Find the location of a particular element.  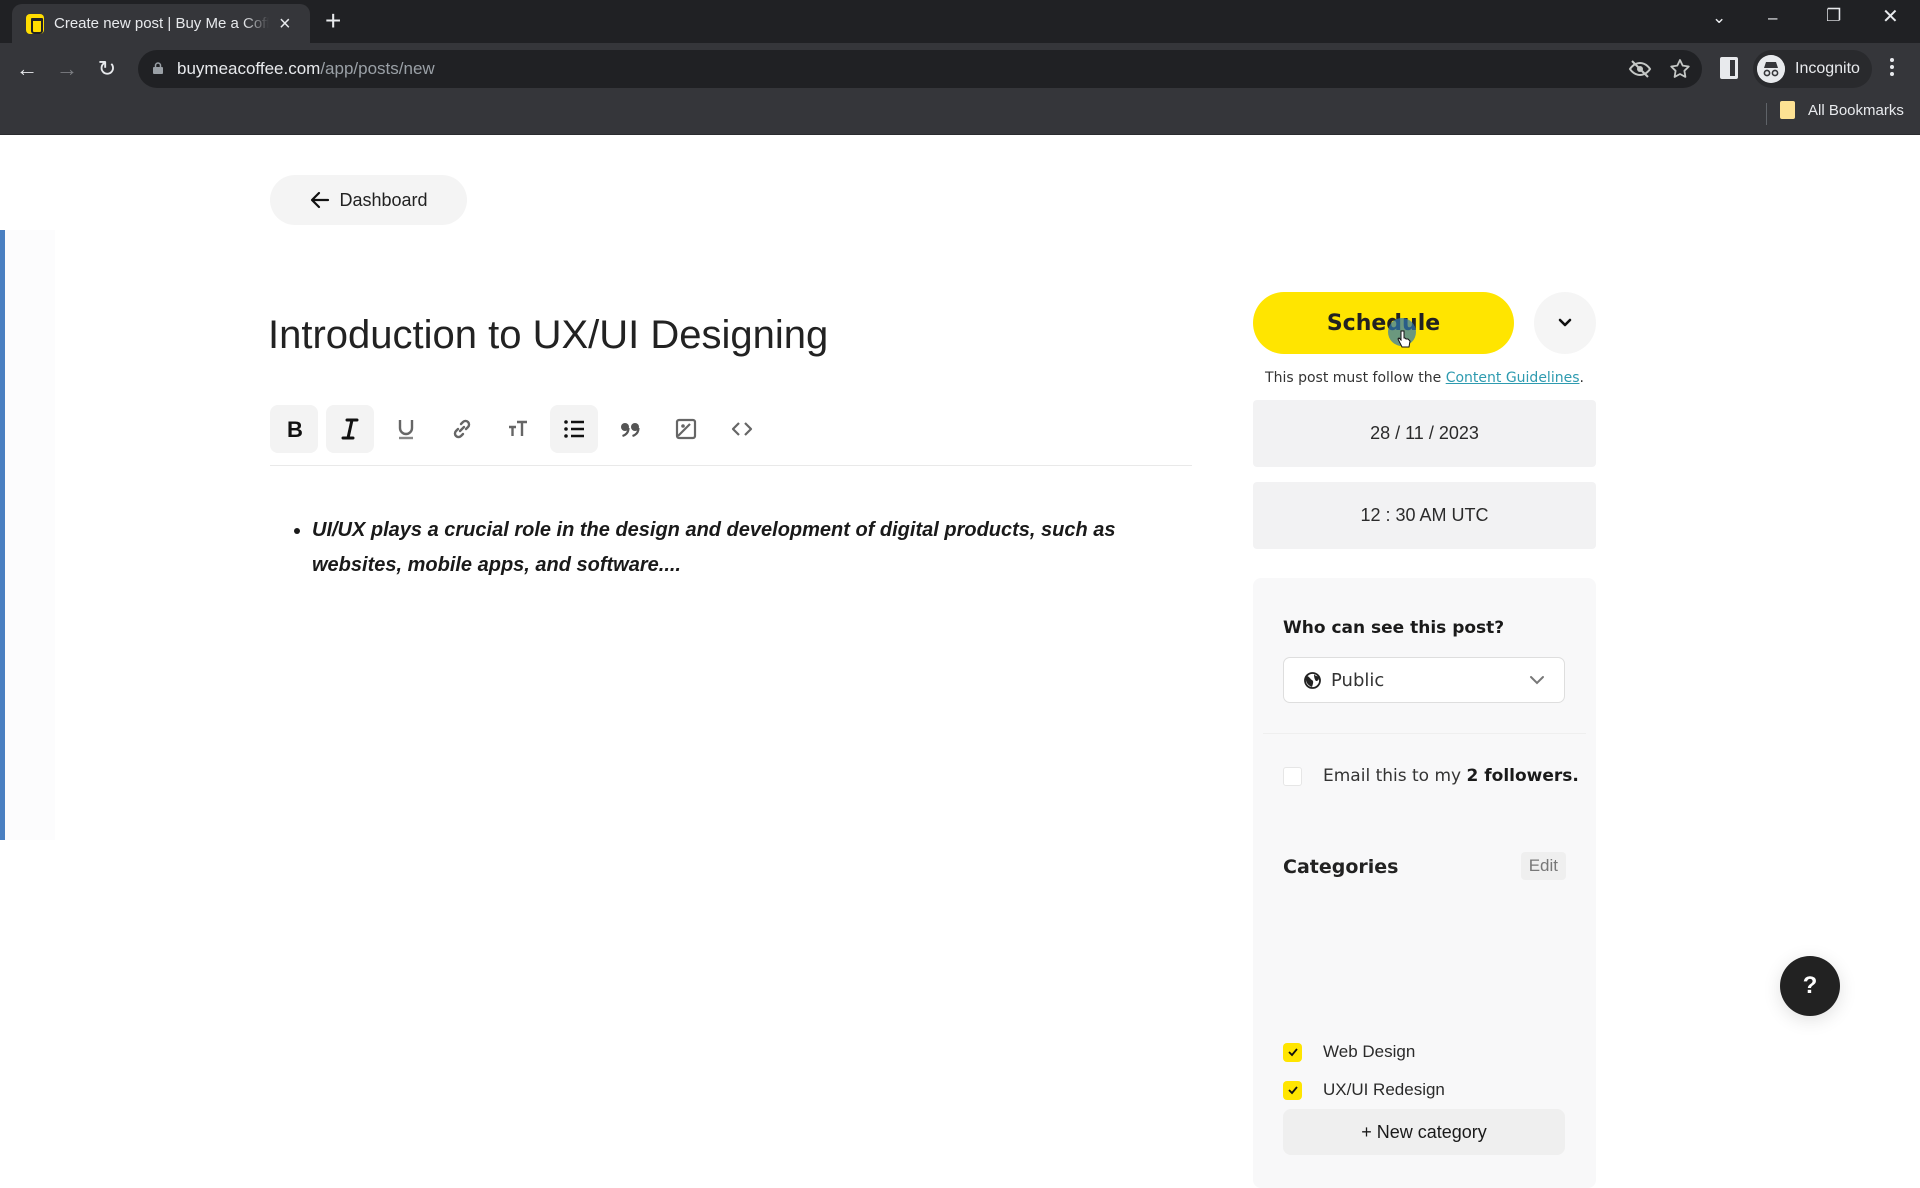

email-followers-option: Email this to my 2 followers. is located at coordinates (1431, 776).